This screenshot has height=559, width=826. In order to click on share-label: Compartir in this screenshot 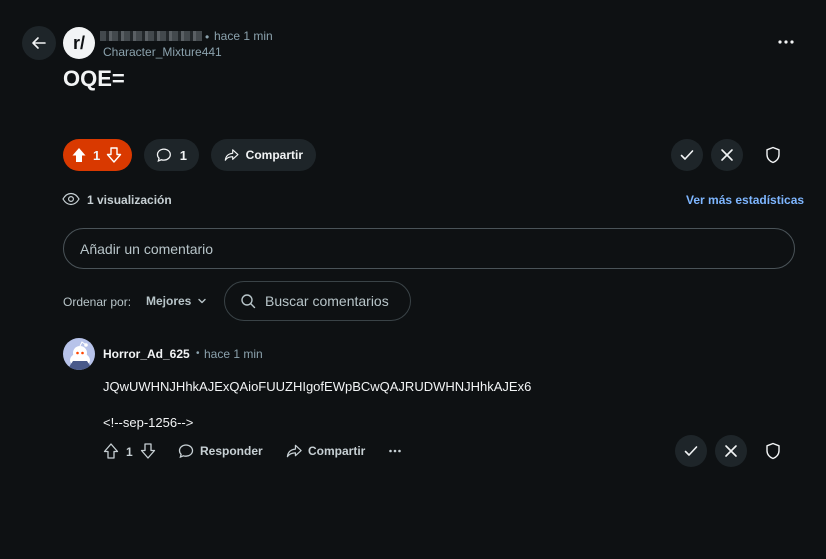, I will do `click(274, 155)`.